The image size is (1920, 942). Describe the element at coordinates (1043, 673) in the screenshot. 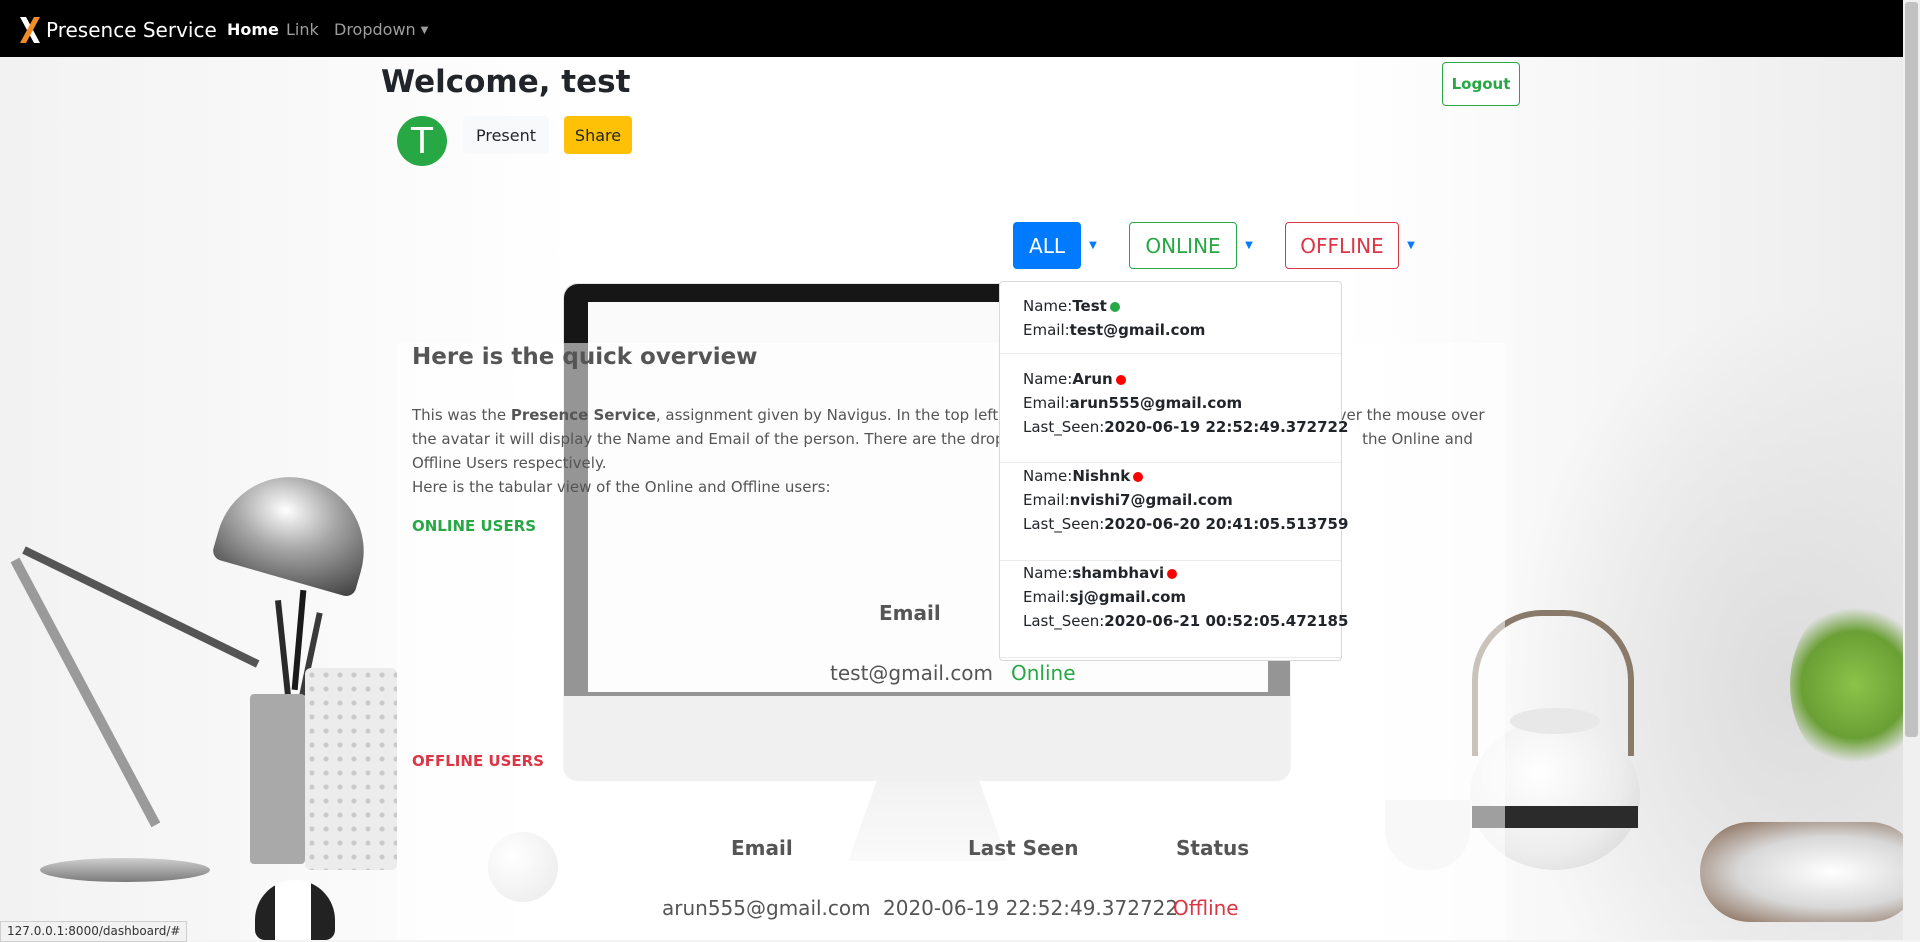

I see `online-table-cell-status: Online` at that location.